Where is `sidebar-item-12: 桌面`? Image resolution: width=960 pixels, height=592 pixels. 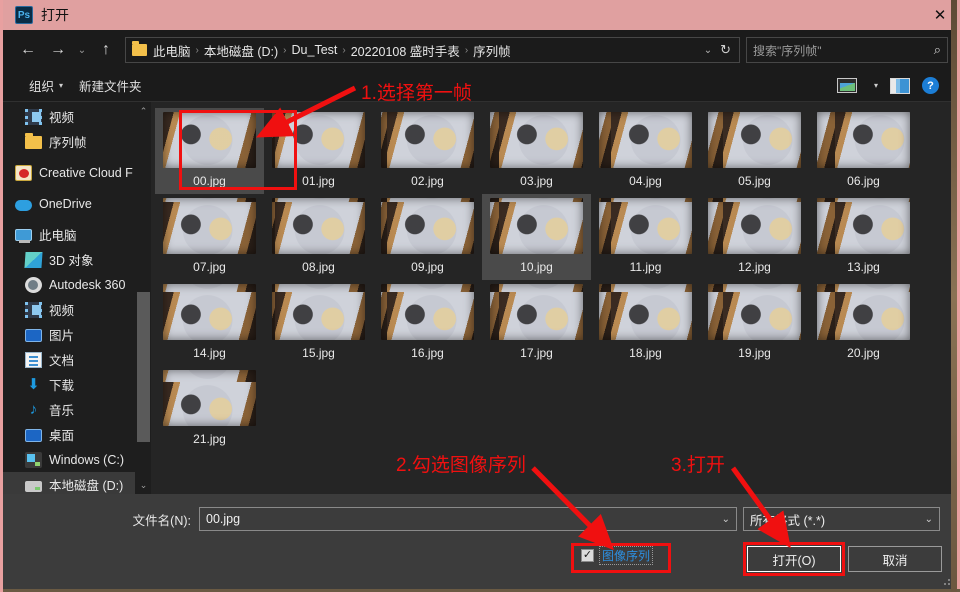 sidebar-item-12: 桌面 is located at coordinates (77, 434).